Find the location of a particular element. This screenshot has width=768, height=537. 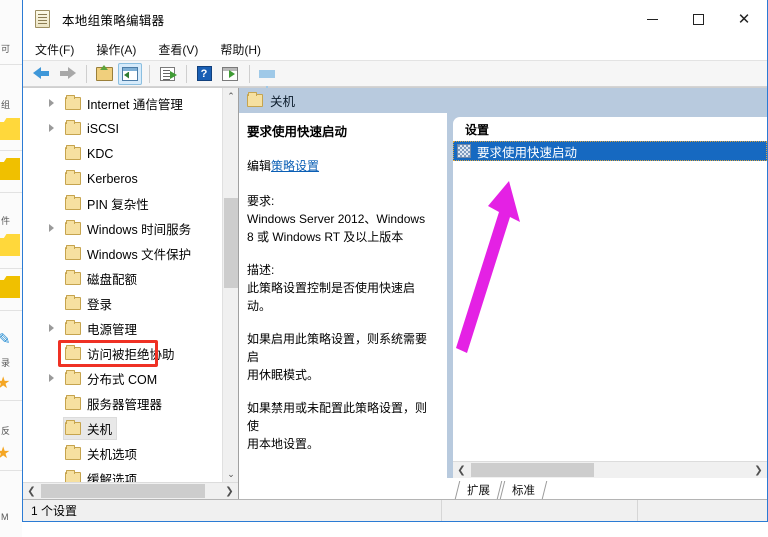

tree-vertical-scrollbar: ⌃ ⌄ is located at coordinates (230, 285).